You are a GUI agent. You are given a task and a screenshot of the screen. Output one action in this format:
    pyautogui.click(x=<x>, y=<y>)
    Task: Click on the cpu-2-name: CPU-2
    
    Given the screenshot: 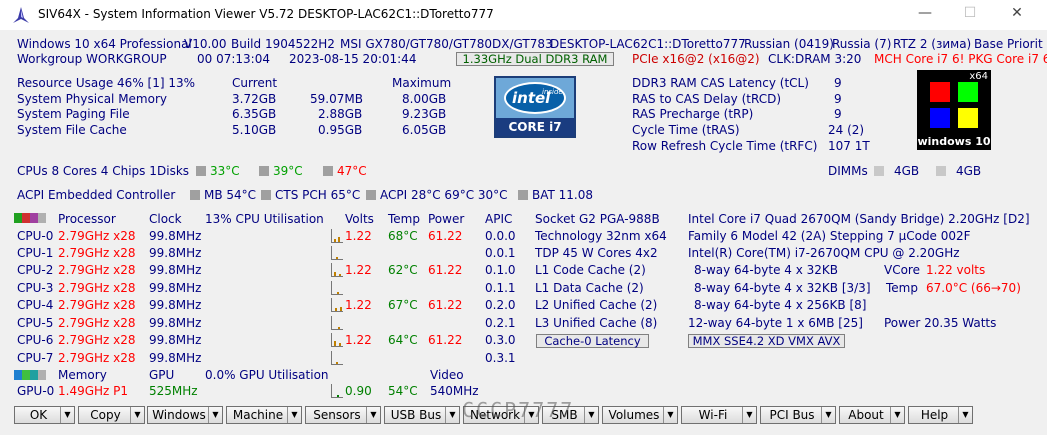 What is the action you would take?
    pyautogui.click(x=35, y=270)
    